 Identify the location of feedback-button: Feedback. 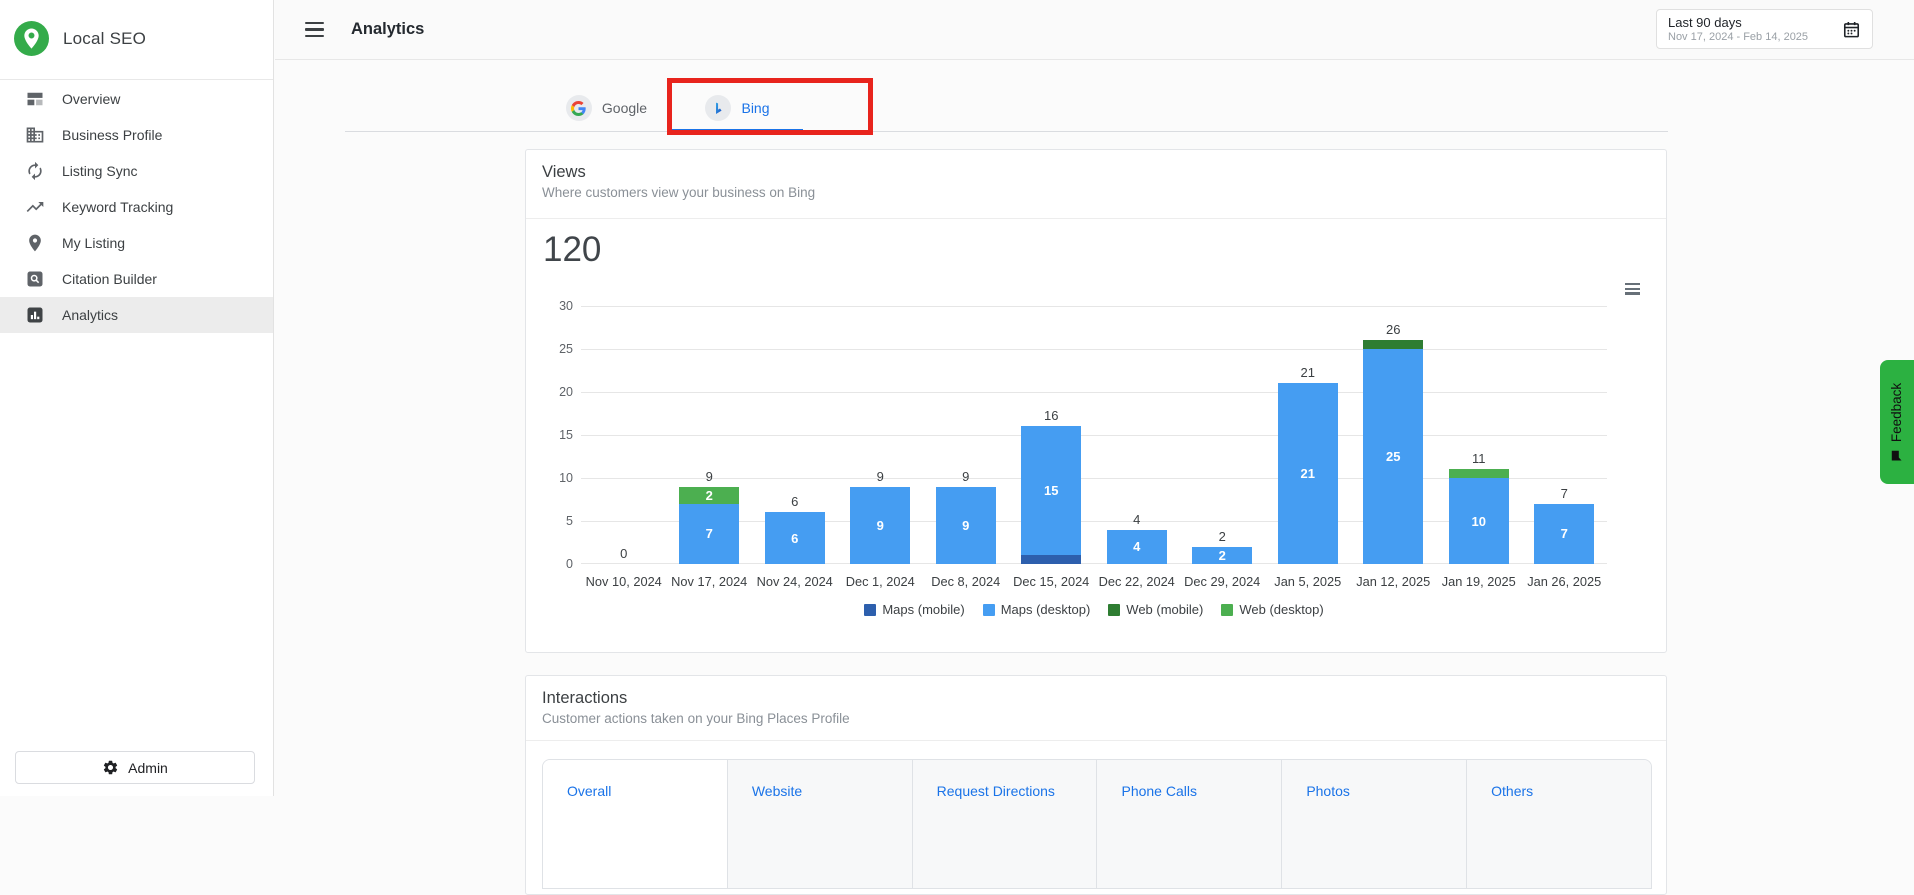
(1897, 422).